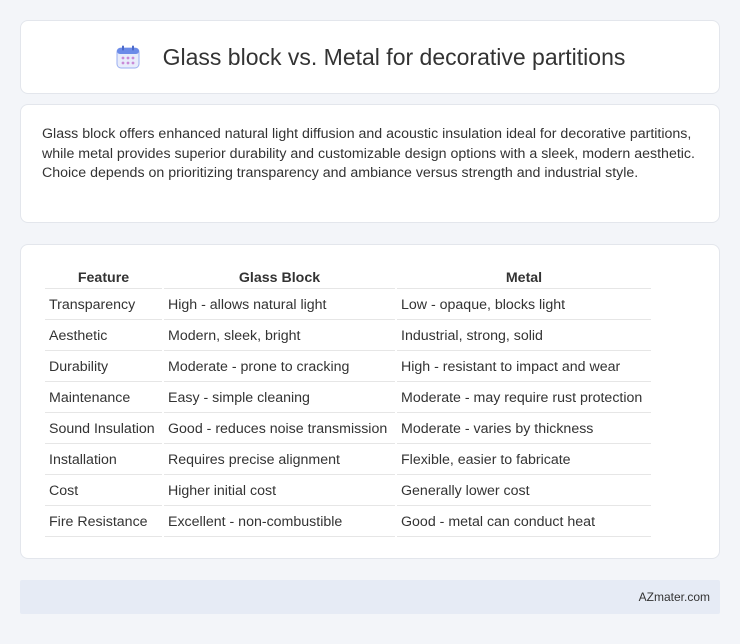 Image resolution: width=740 pixels, height=644 pixels. What do you see at coordinates (524, 305) in the screenshot?
I see `row-metal: Low - opaque, blocks light` at bounding box center [524, 305].